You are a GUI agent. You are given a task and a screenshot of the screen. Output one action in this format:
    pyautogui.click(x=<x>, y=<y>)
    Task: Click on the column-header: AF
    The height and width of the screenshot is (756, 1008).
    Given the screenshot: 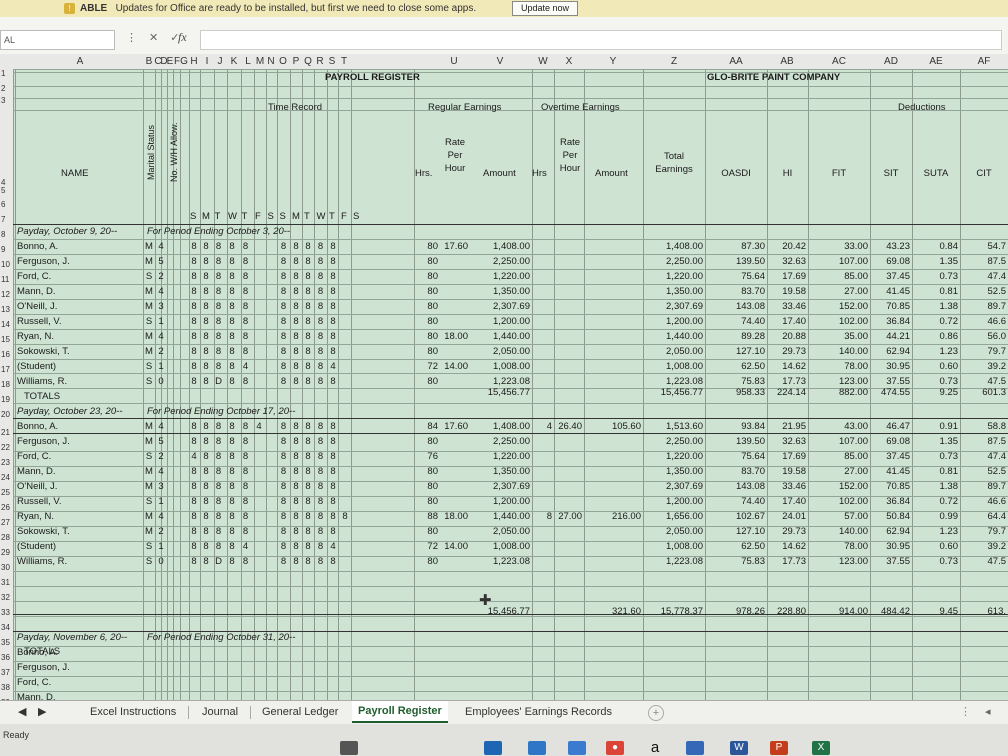 What is the action you would take?
    pyautogui.click(x=984, y=61)
    